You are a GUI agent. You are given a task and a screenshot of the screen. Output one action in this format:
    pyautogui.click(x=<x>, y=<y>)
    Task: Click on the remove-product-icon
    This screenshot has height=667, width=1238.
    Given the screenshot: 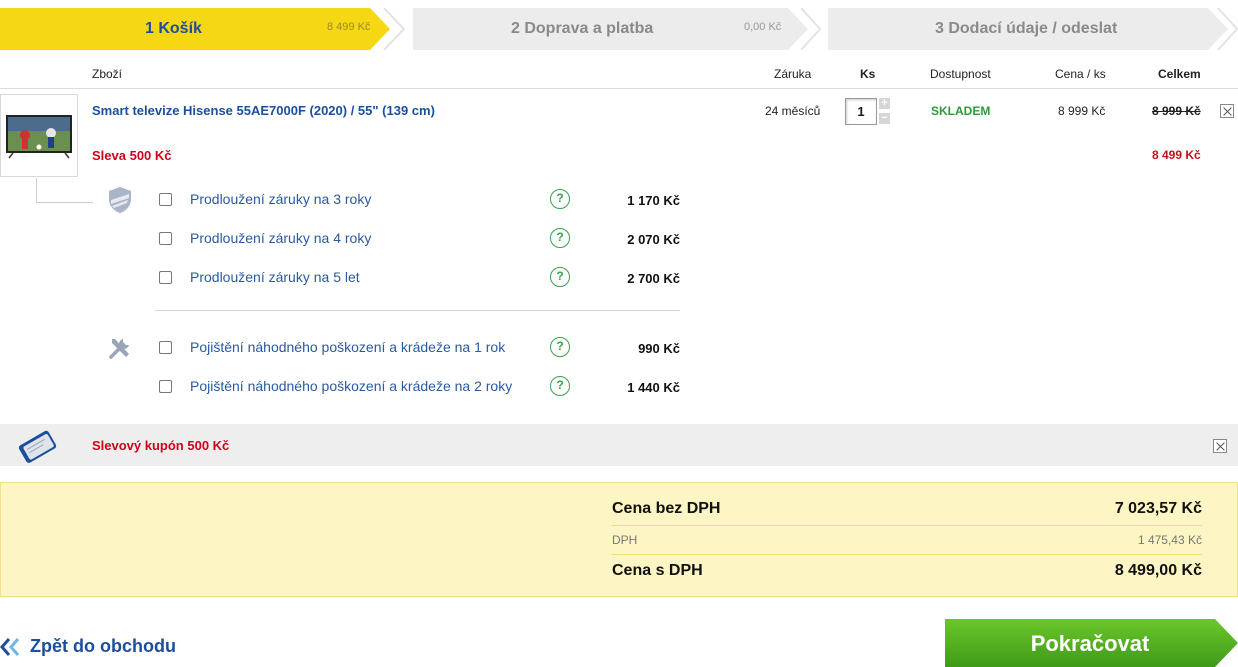 What is the action you would take?
    pyautogui.click(x=1227, y=111)
    